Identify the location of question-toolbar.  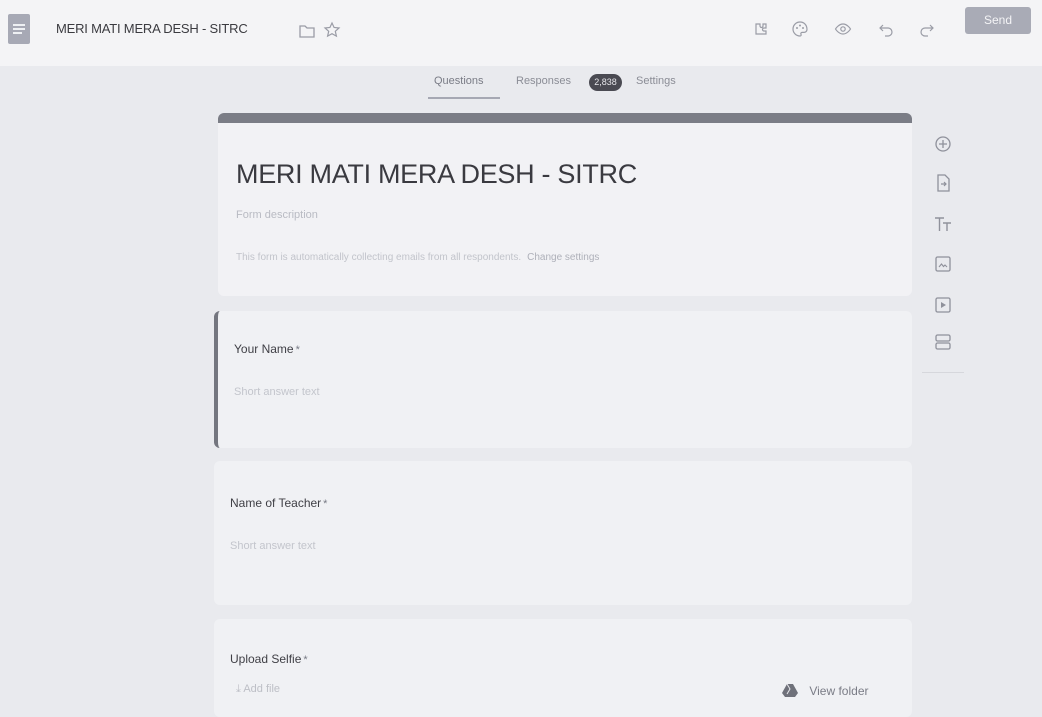
(943, 251).